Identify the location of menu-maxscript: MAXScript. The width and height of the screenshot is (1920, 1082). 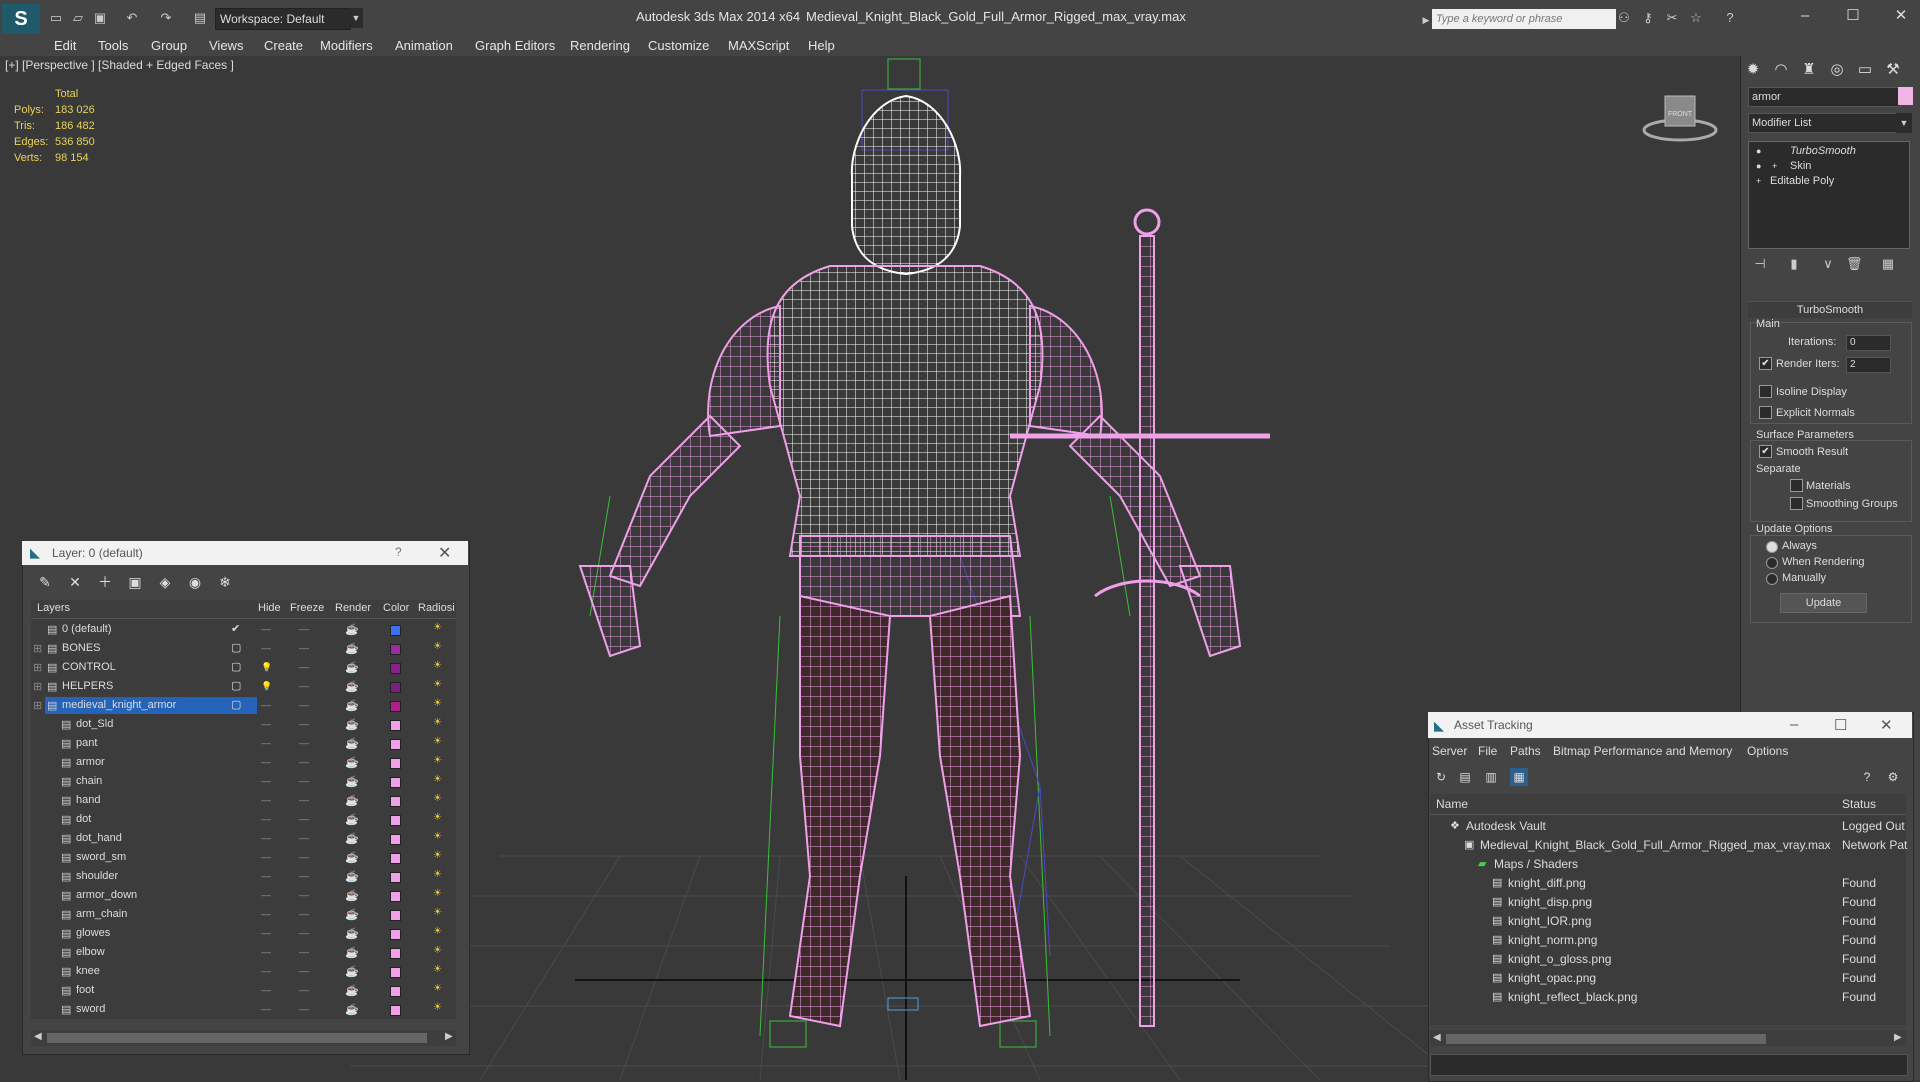
(758, 45).